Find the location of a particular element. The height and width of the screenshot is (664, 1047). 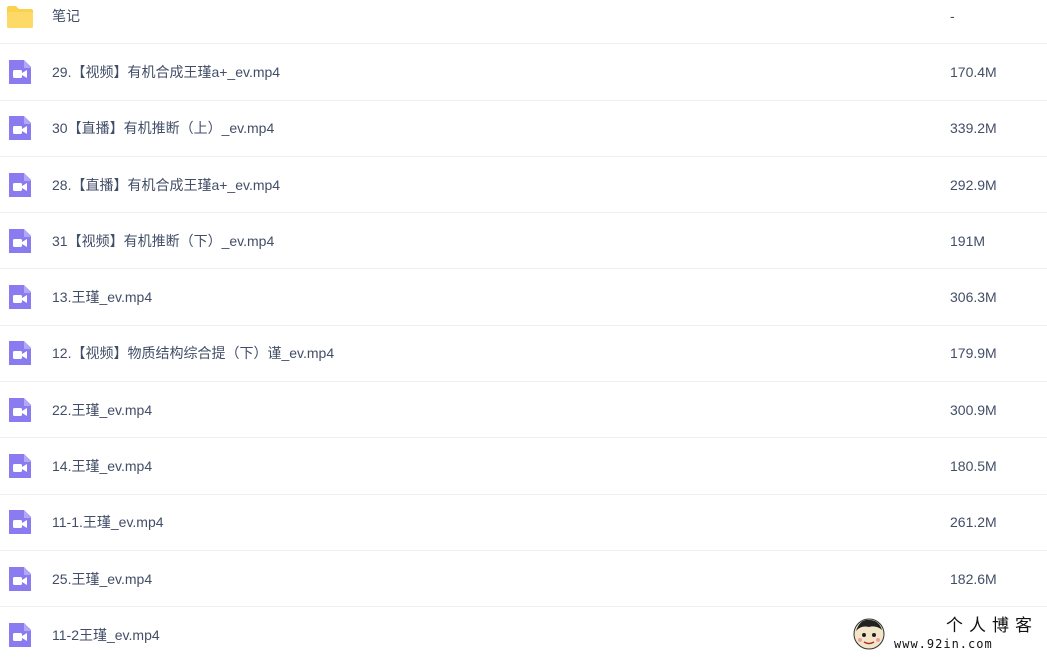

file-row: 14.王瑾_ev.mp4 180.5M is located at coordinates (523, 466).